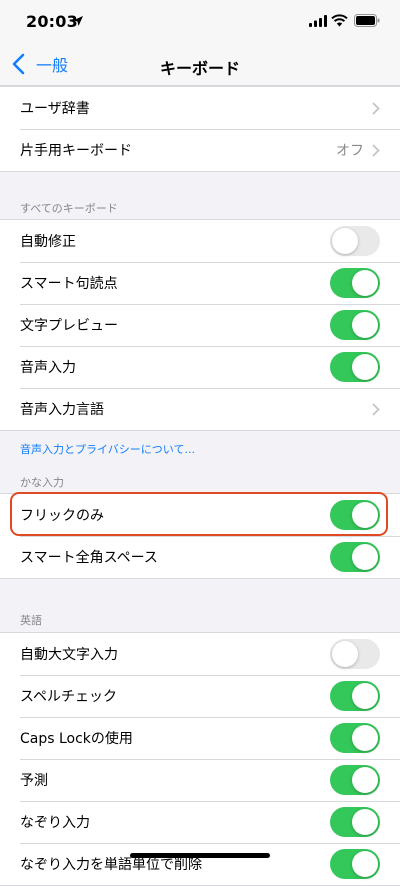 The image size is (400, 886). What do you see at coordinates (31, 620) in the screenshot?
I see `section-header-english: 英語` at bounding box center [31, 620].